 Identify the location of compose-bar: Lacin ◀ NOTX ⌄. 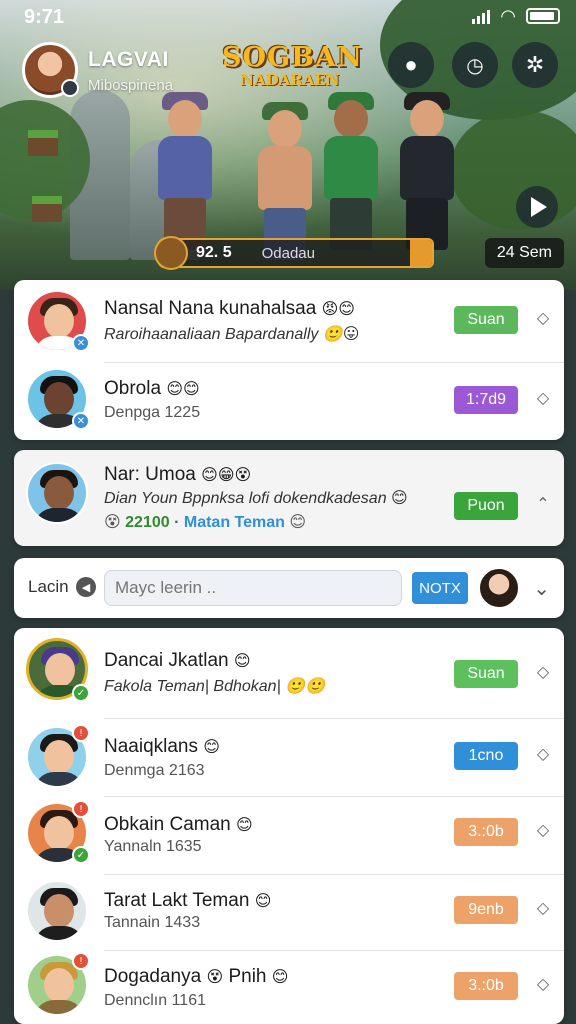
(289, 588).